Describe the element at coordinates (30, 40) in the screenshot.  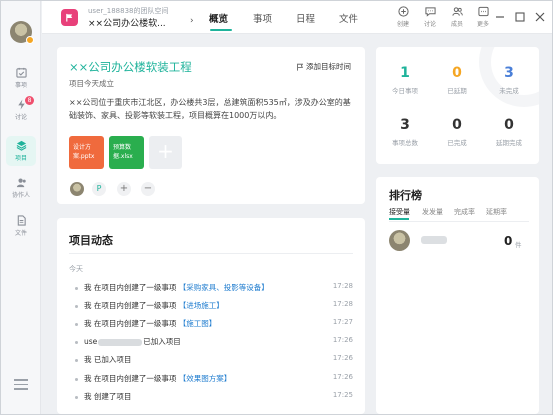
I see `user-status-badge` at that location.